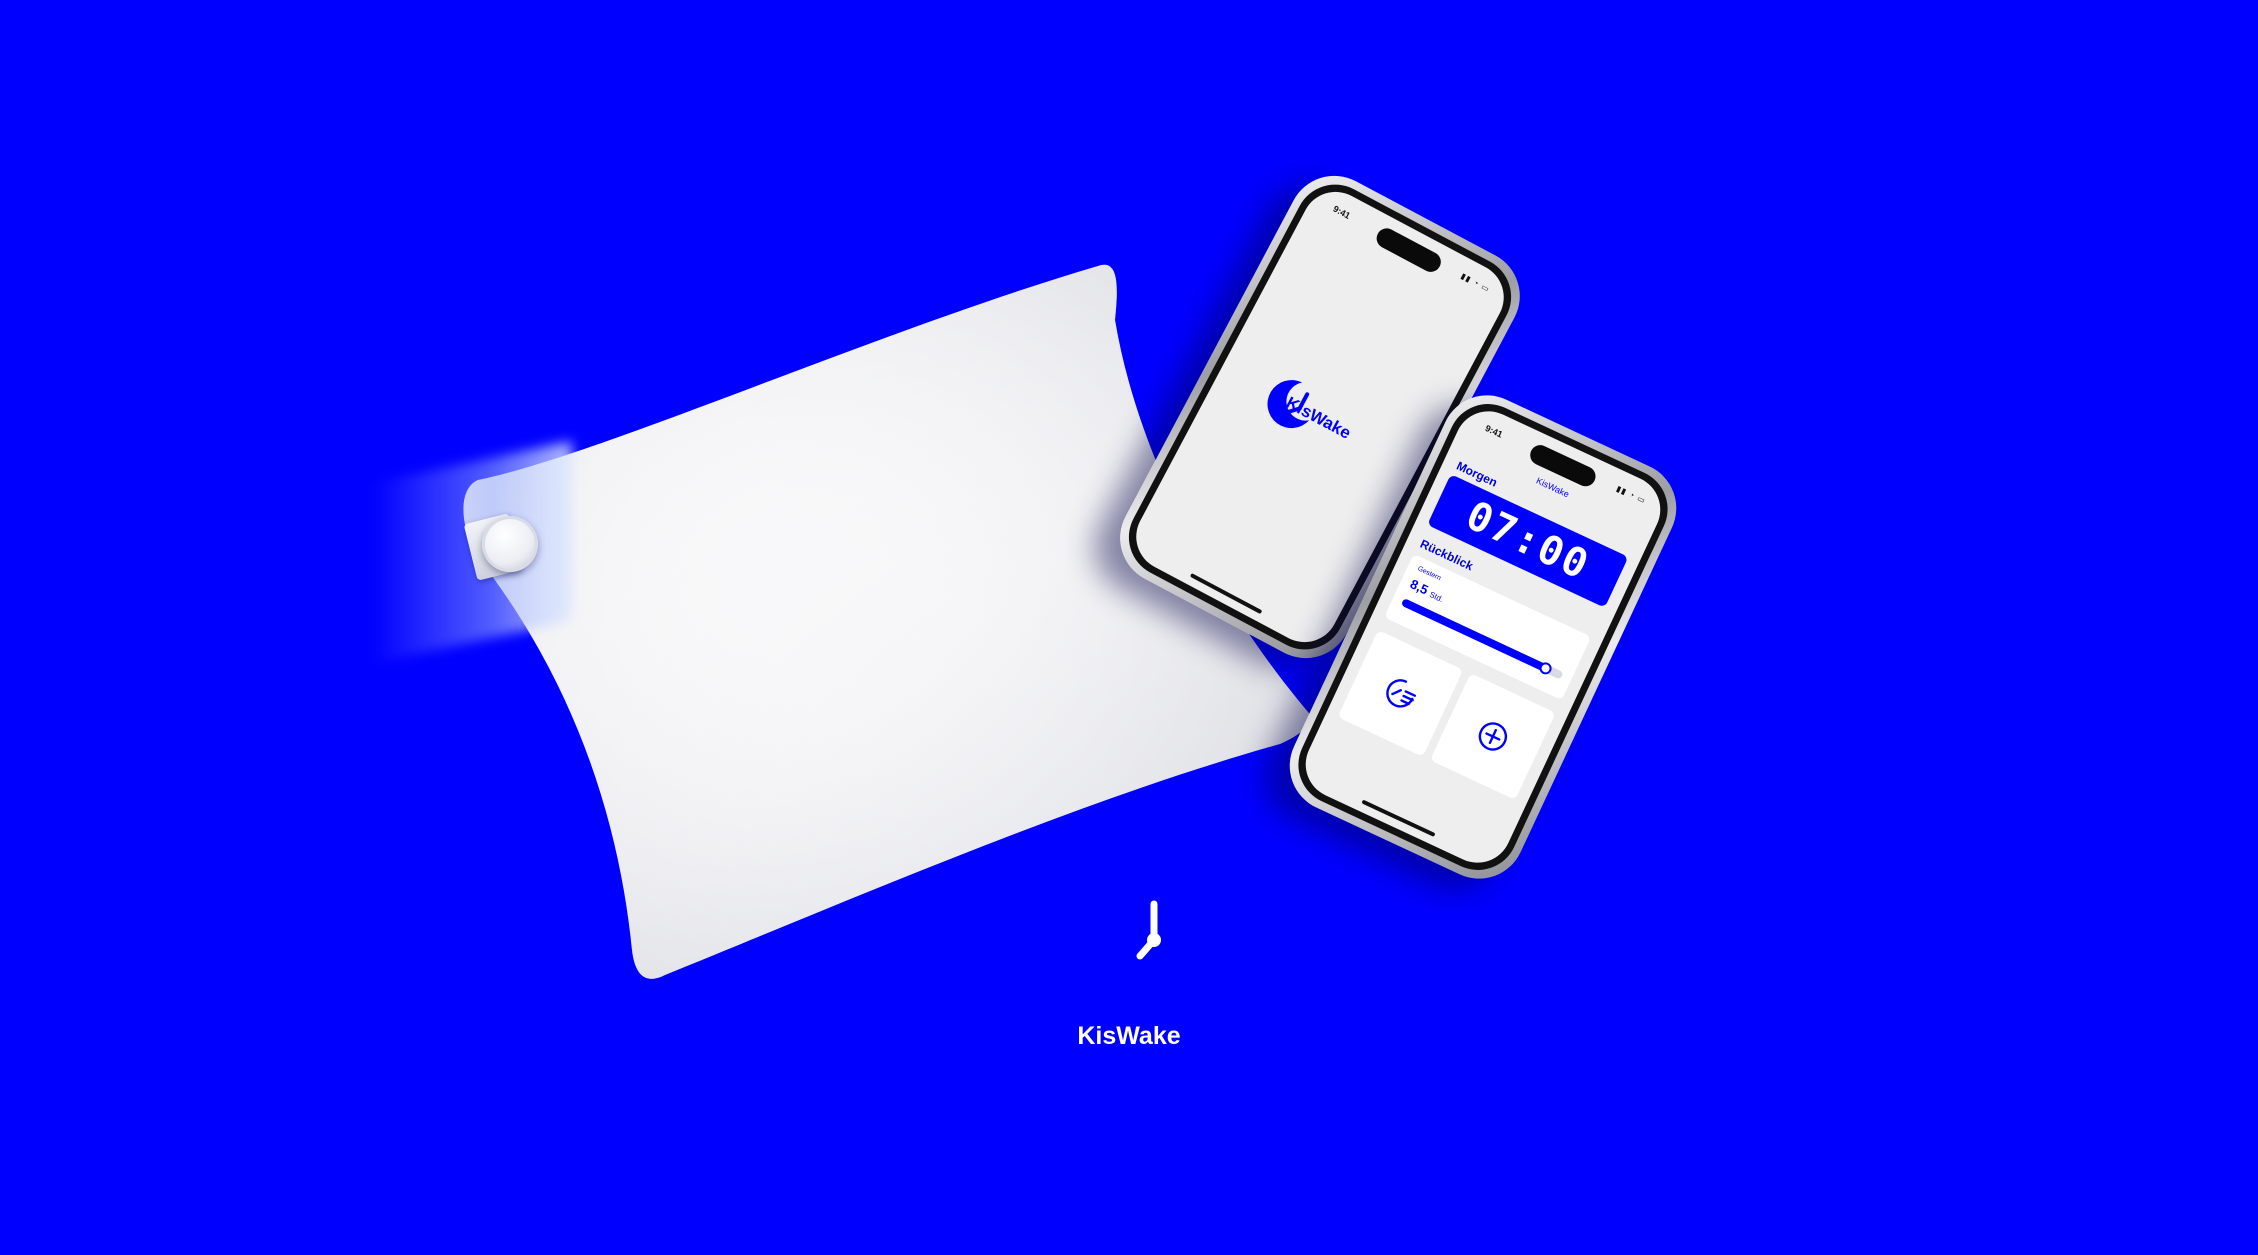 The height and width of the screenshot is (1255, 2258). Describe the element at coordinates (510, 544) in the screenshot. I see `pillow-sensor-button` at that location.